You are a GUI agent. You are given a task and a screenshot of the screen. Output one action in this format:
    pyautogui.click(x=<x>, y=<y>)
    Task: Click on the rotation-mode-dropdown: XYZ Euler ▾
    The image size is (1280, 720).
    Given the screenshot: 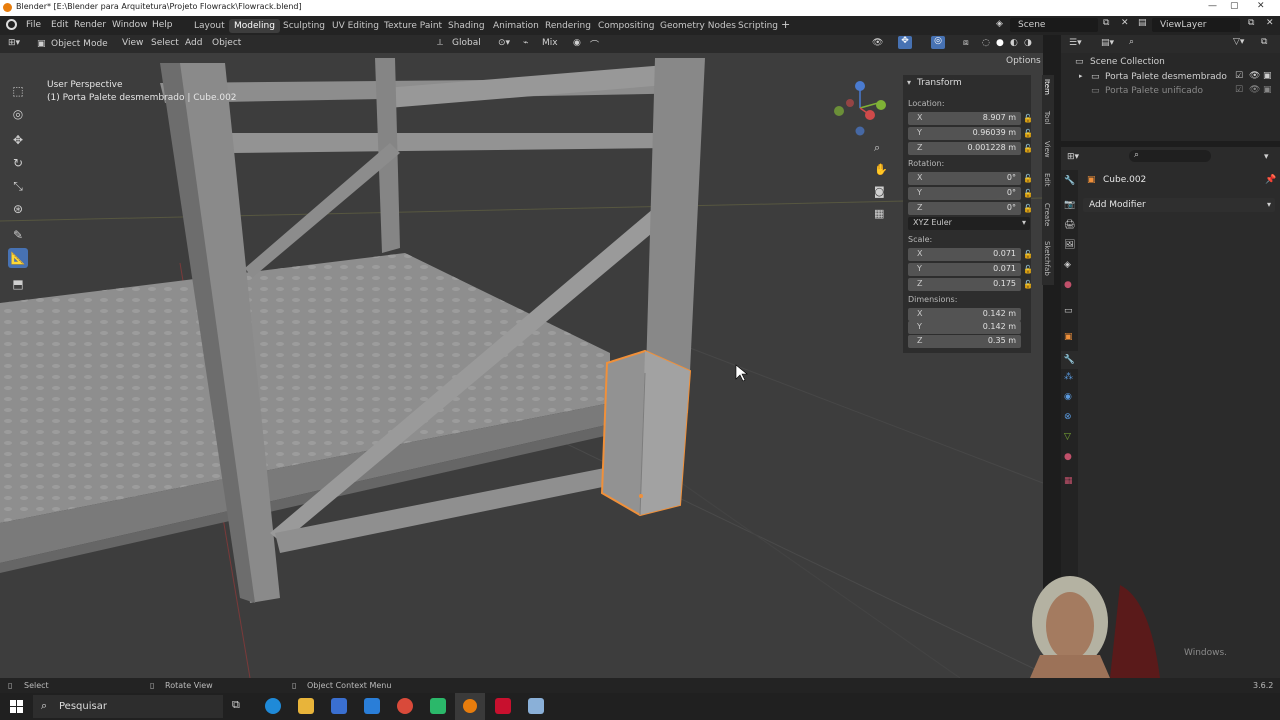 What is the action you would take?
    pyautogui.click(x=969, y=223)
    